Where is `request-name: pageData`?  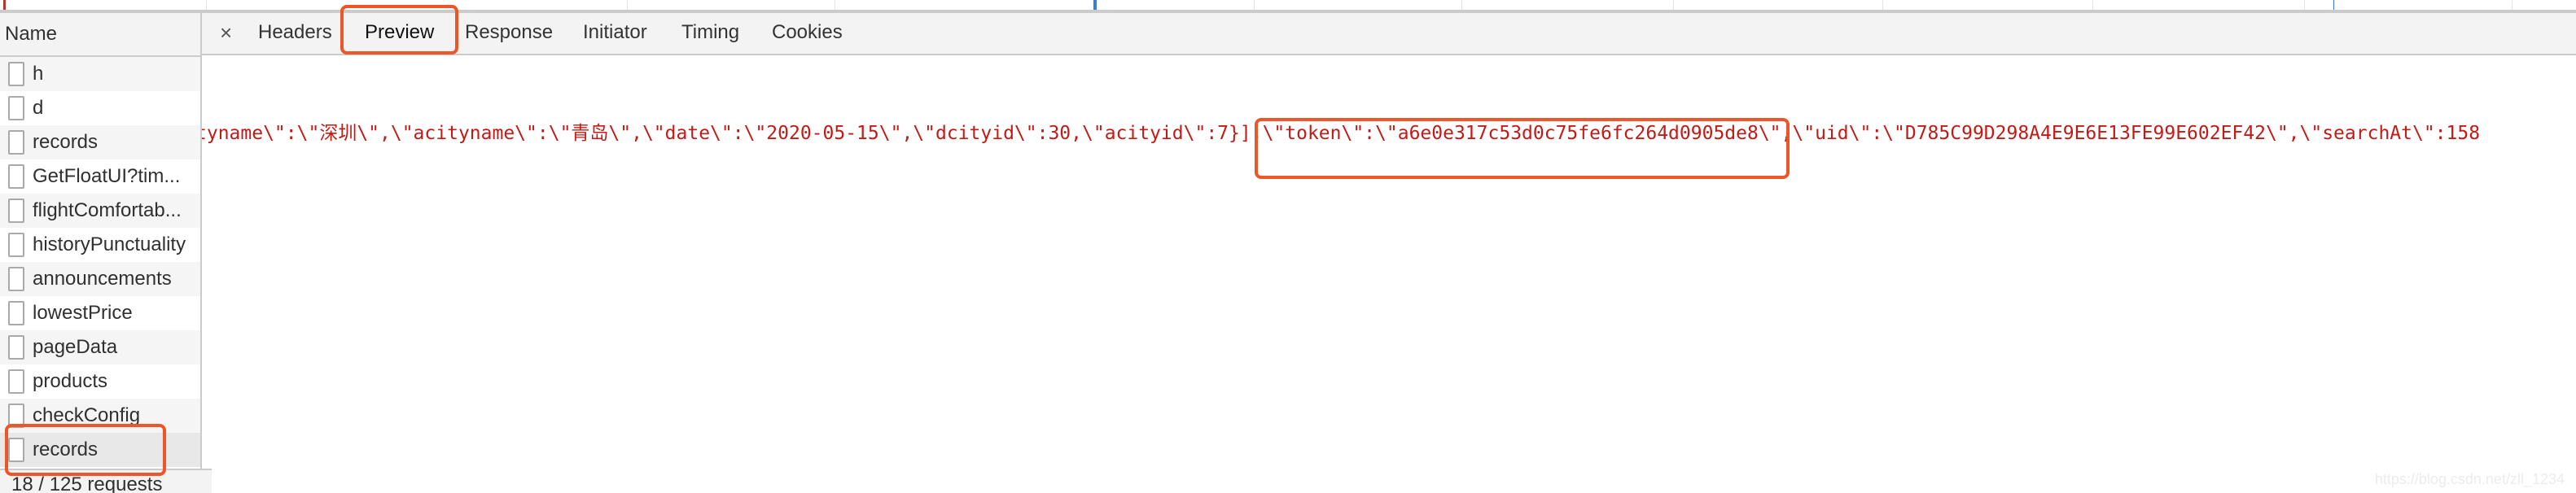 request-name: pageData is located at coordinates (75, 347).